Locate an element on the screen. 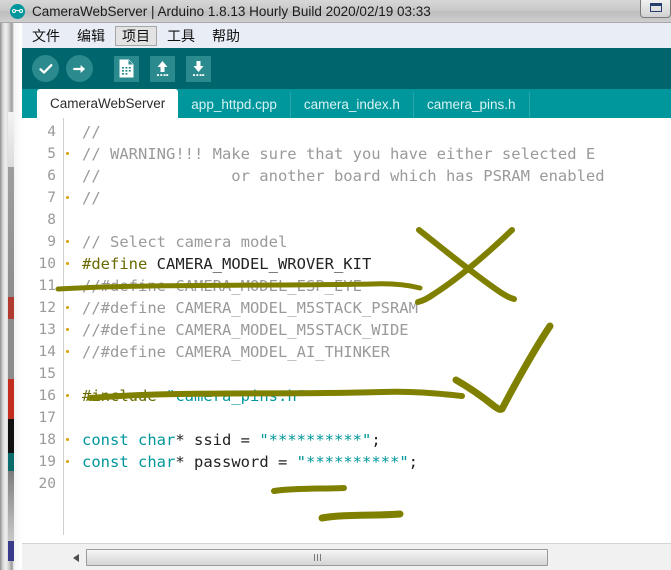  arrow-right-circle-icon is located at coordinates (78, 68).